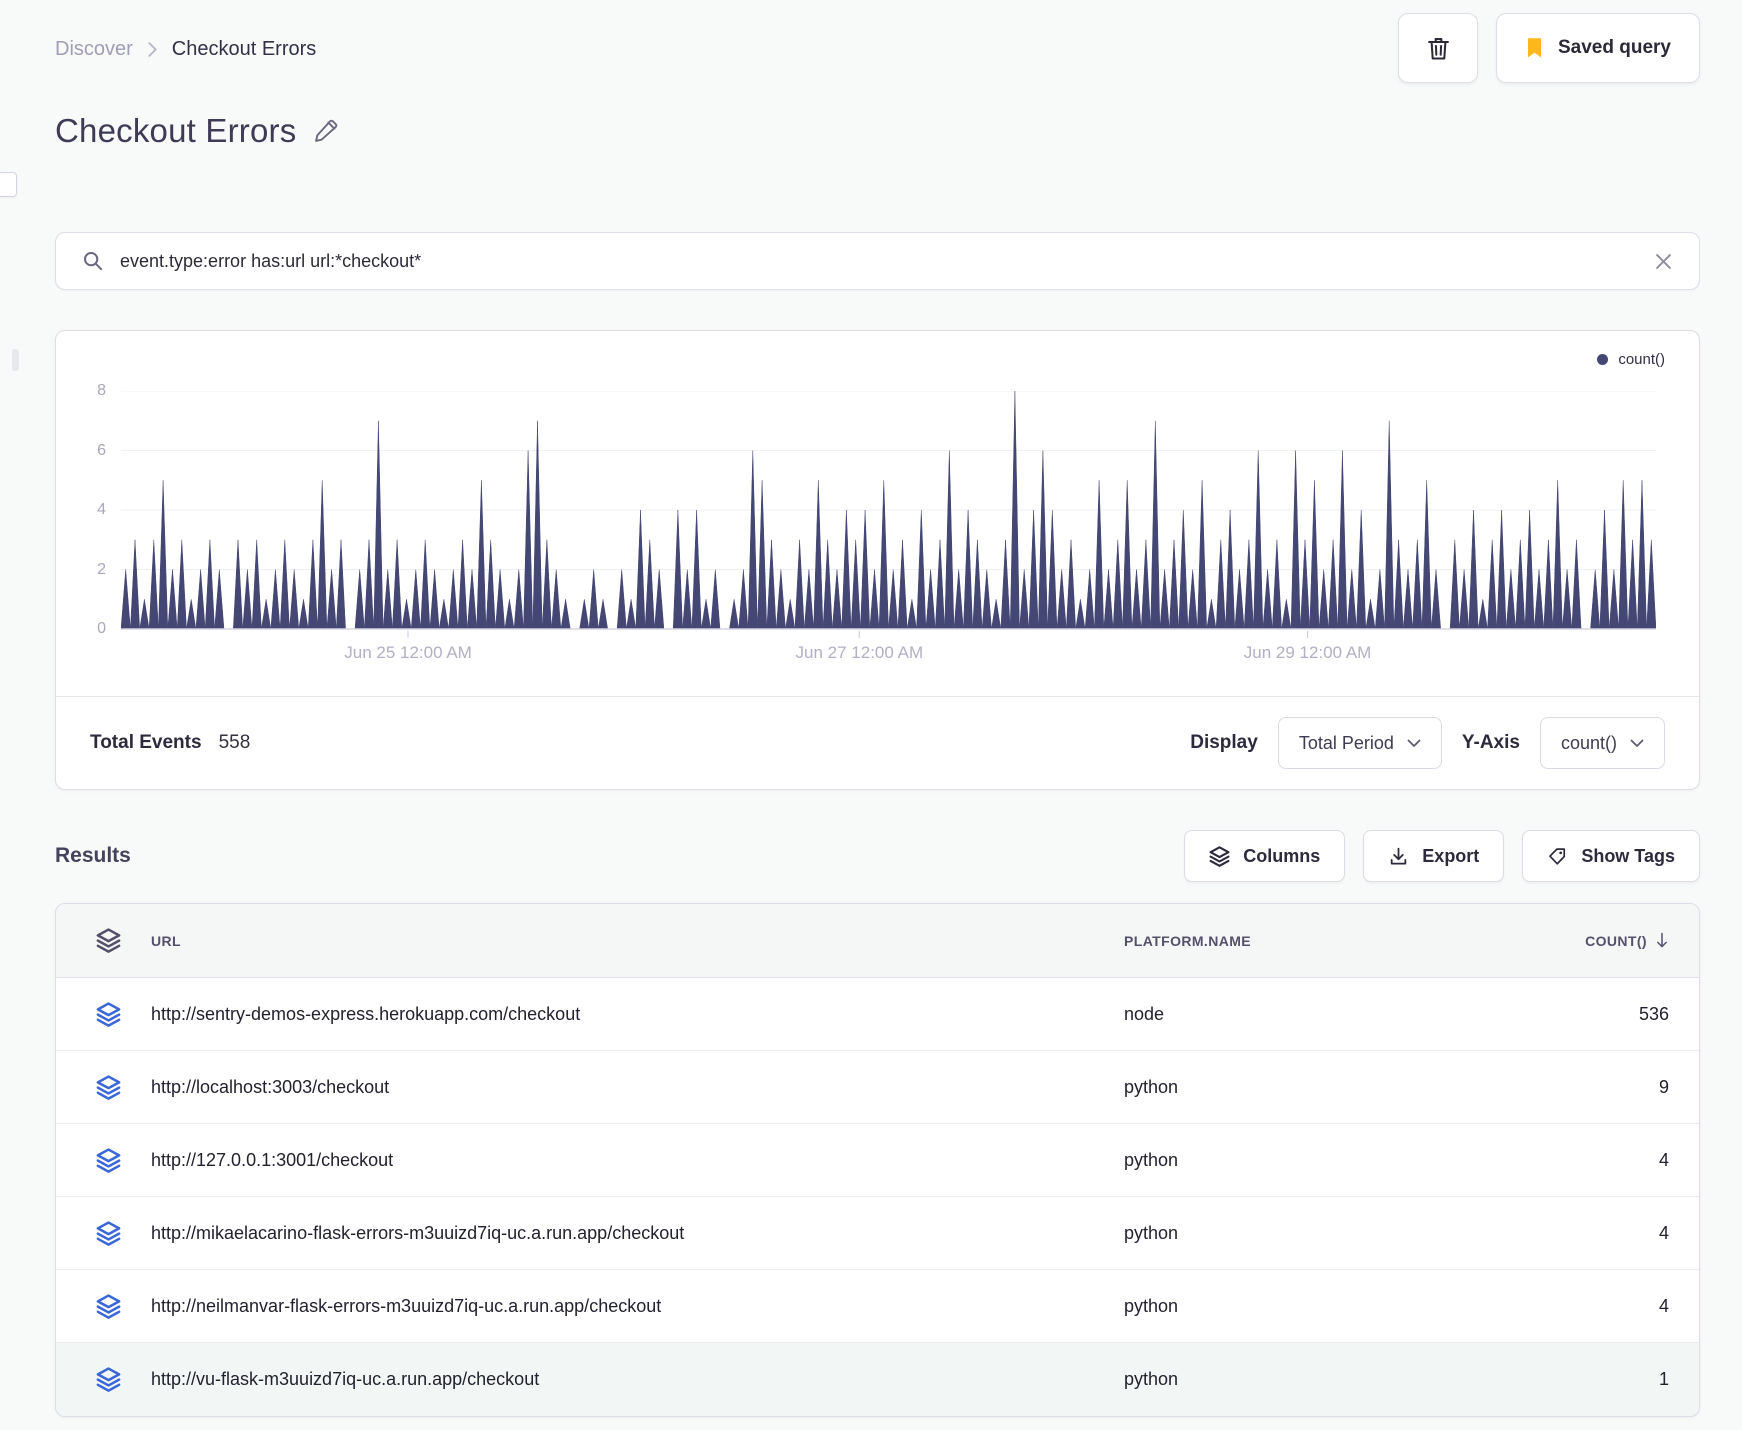  I want to click on delete-query-button, so click(1438, 48).